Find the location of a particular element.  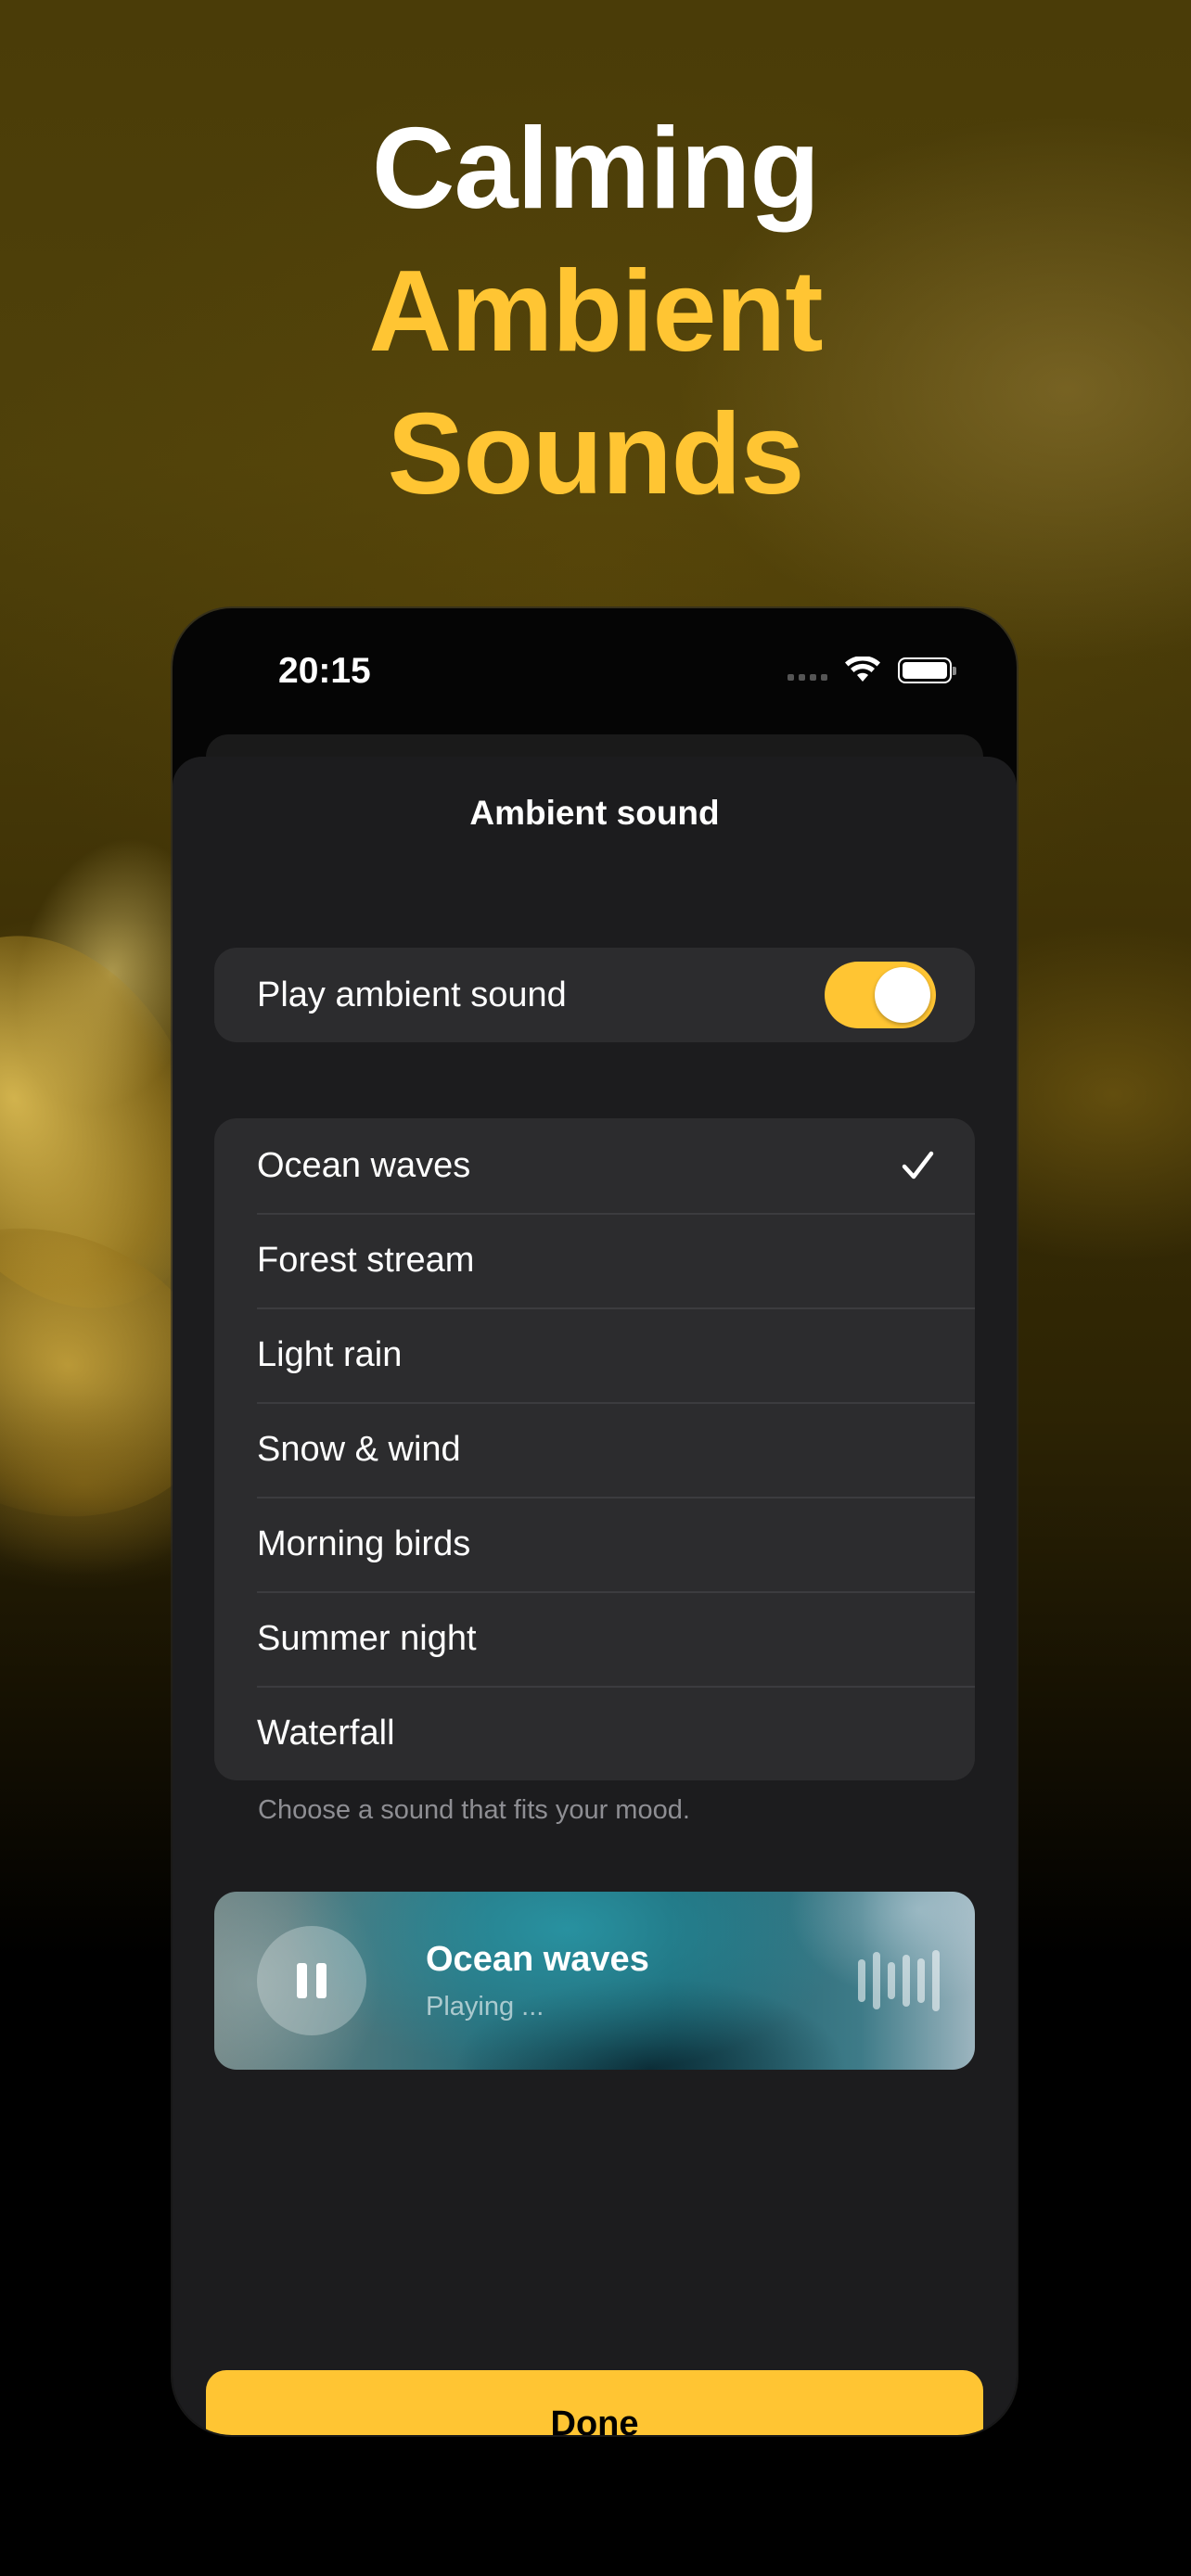

sound-item-label: Ocean waves is located at coordinates (364, 1165).